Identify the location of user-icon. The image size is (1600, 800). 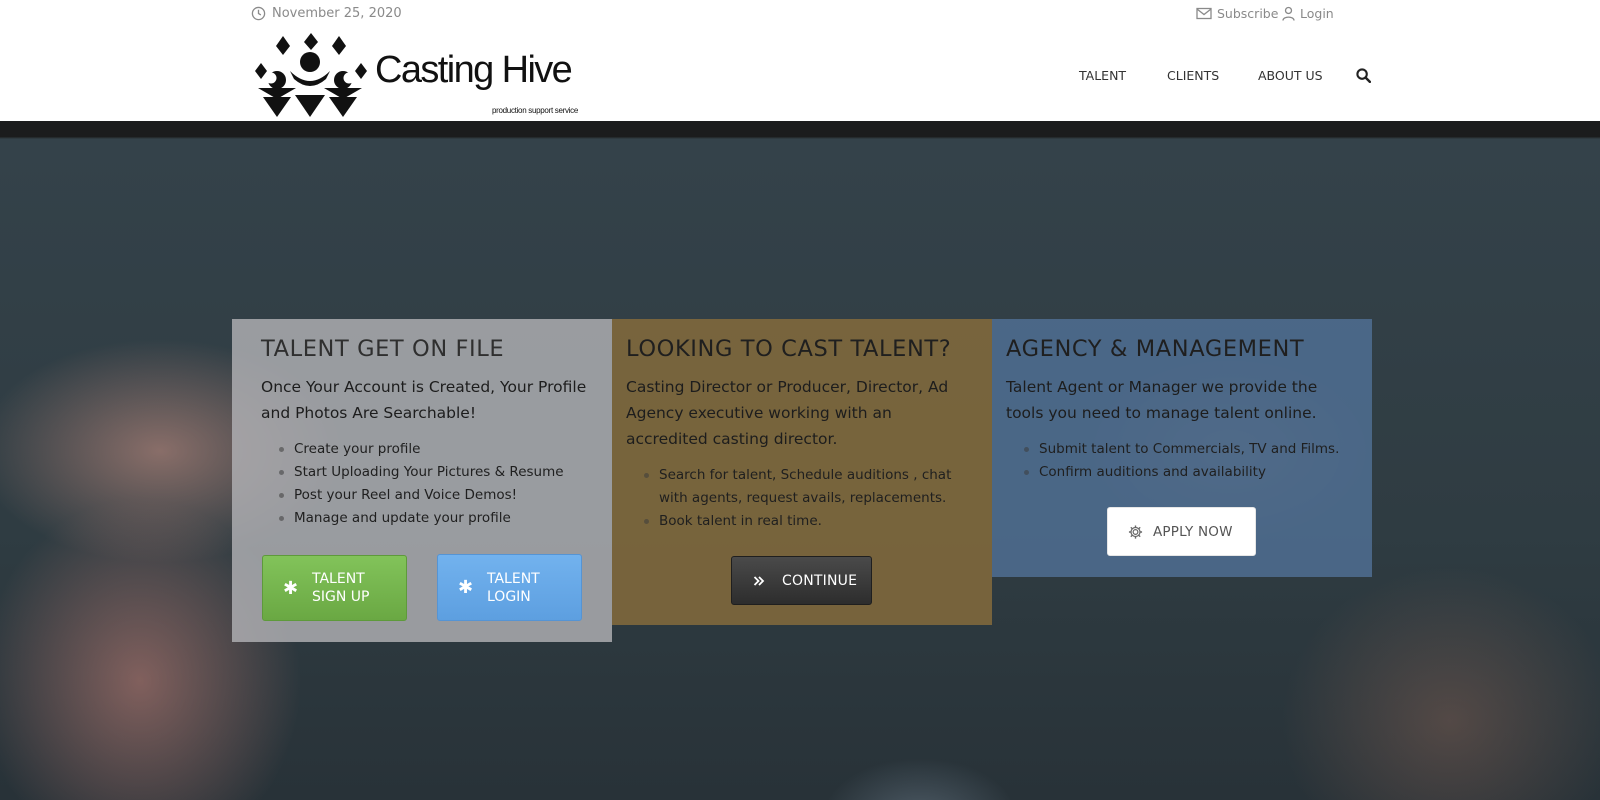
(1288, 13).